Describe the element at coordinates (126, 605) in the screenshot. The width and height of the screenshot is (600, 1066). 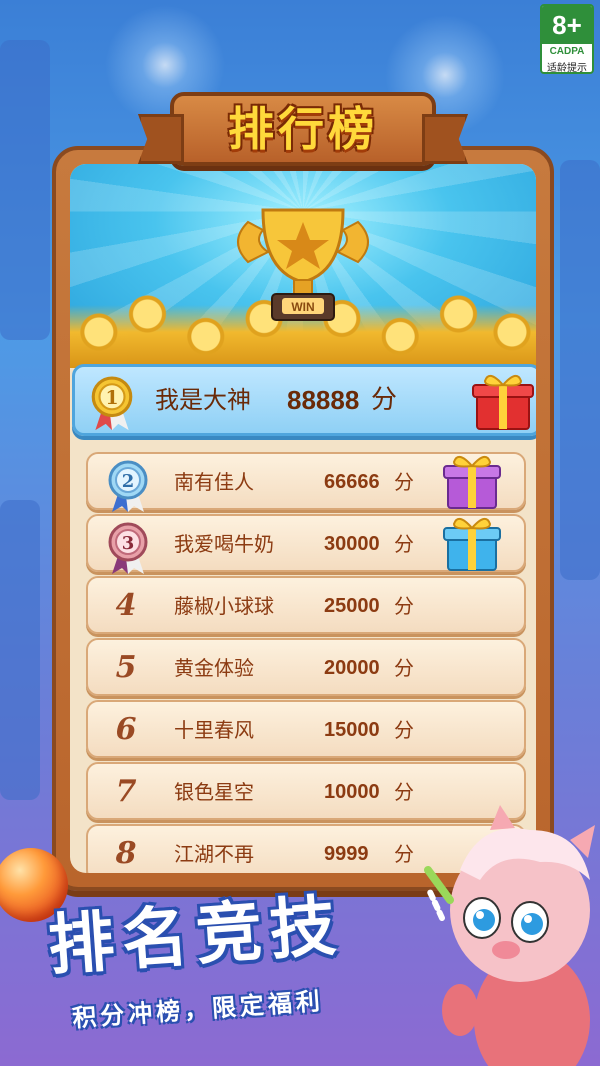
I see `rank-number: 4` at that location.